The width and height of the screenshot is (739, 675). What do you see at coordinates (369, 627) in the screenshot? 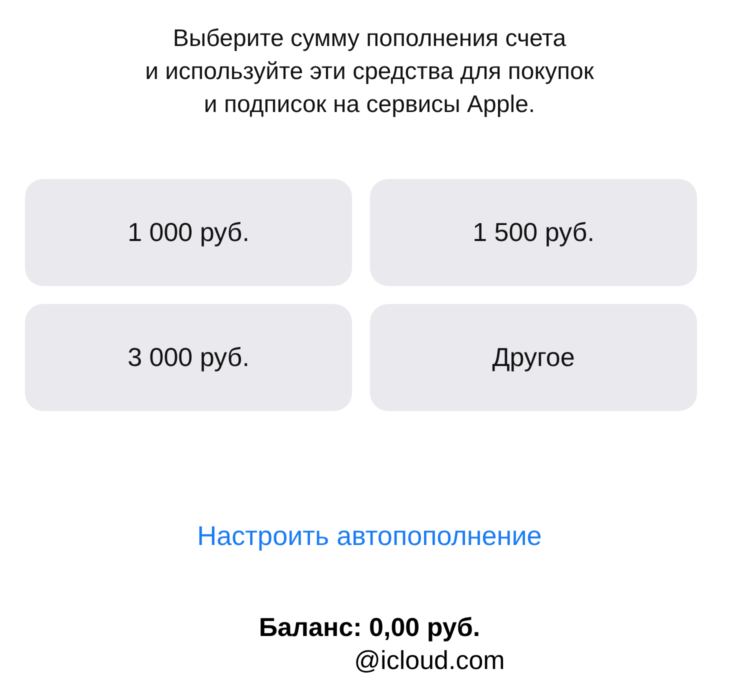
I see `balance-text: Баланс: 0,00 руб.` at bounding box center [369, 627].